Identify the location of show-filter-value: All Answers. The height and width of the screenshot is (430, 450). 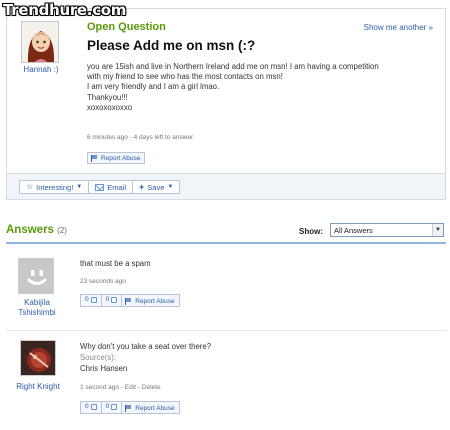
(353, 230).